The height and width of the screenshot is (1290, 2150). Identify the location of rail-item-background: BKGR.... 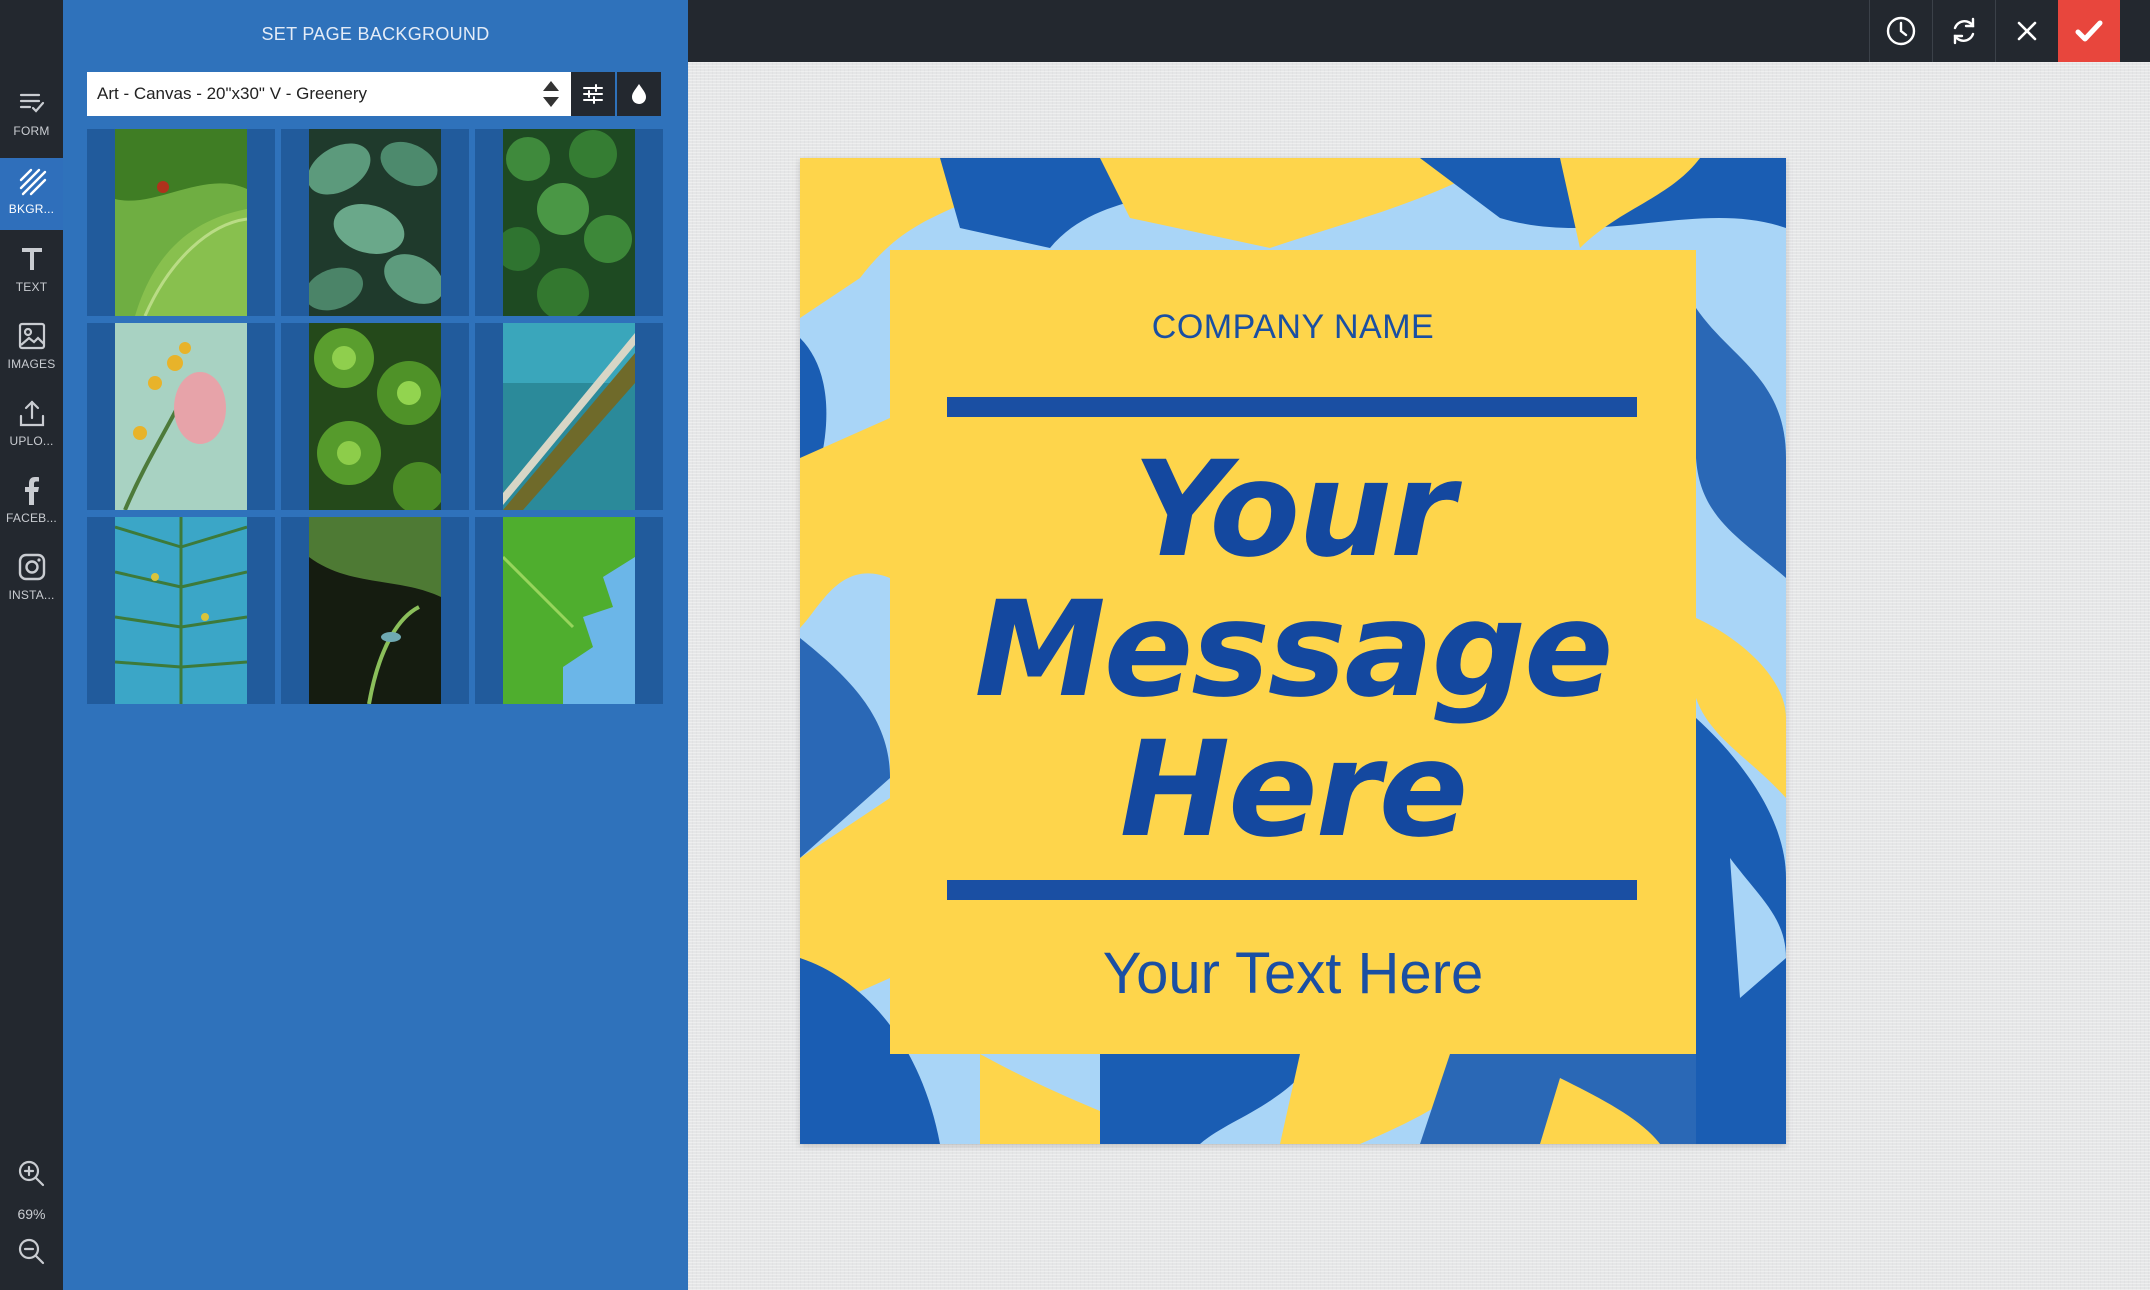
(36, 194).